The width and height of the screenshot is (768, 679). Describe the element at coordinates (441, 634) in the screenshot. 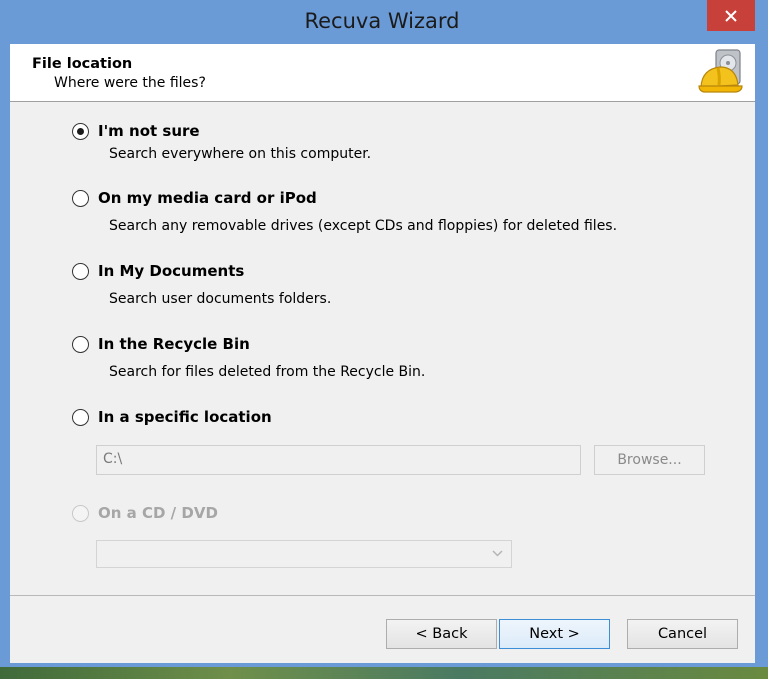

I see `back-button: < Back` at that location.